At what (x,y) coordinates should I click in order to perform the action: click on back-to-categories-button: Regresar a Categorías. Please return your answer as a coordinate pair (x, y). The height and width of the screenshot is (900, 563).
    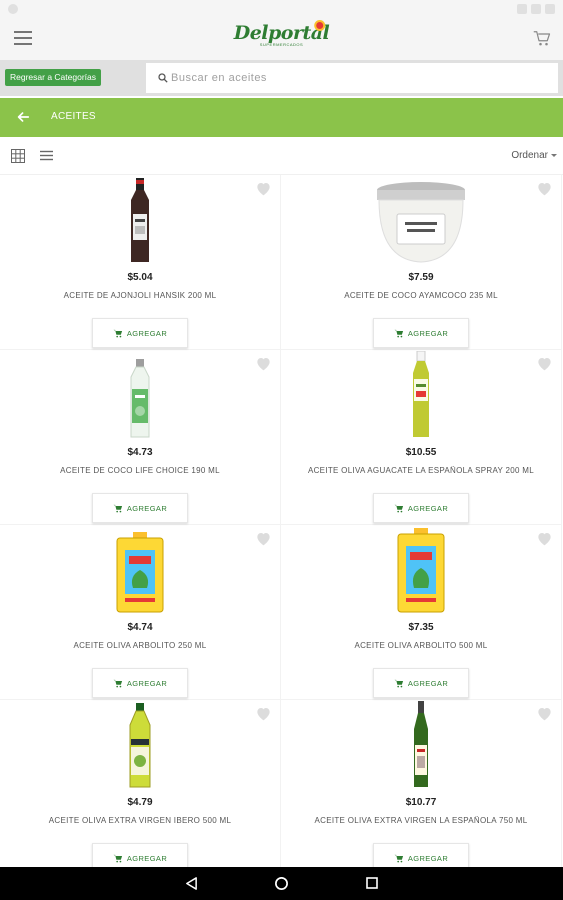
    Looking at the image, I should click on (53, 77).